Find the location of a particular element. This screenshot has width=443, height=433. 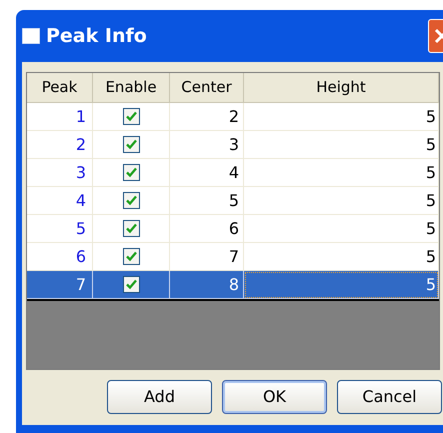

table-cell: 1 is located at coordinates (60, 117).